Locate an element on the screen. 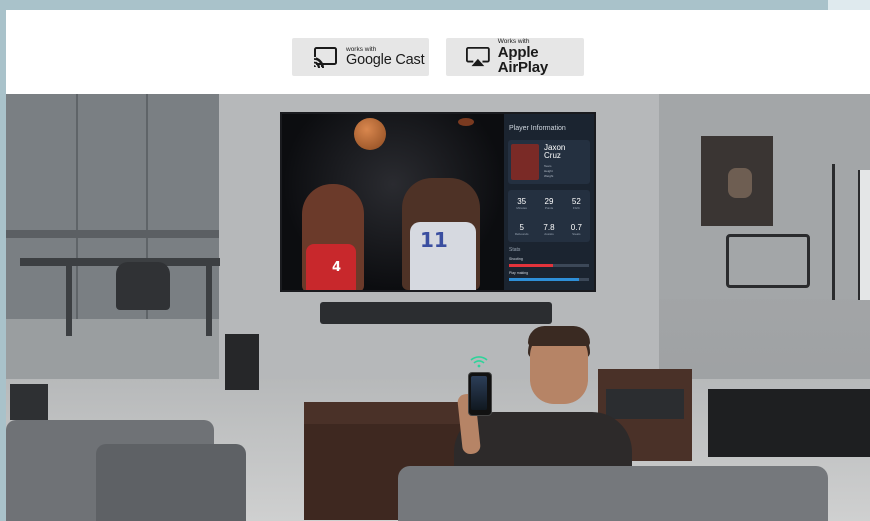 The height and width of the screenshot is (521, 870). panel-title: Player Information is located at coordinates (537, 128).